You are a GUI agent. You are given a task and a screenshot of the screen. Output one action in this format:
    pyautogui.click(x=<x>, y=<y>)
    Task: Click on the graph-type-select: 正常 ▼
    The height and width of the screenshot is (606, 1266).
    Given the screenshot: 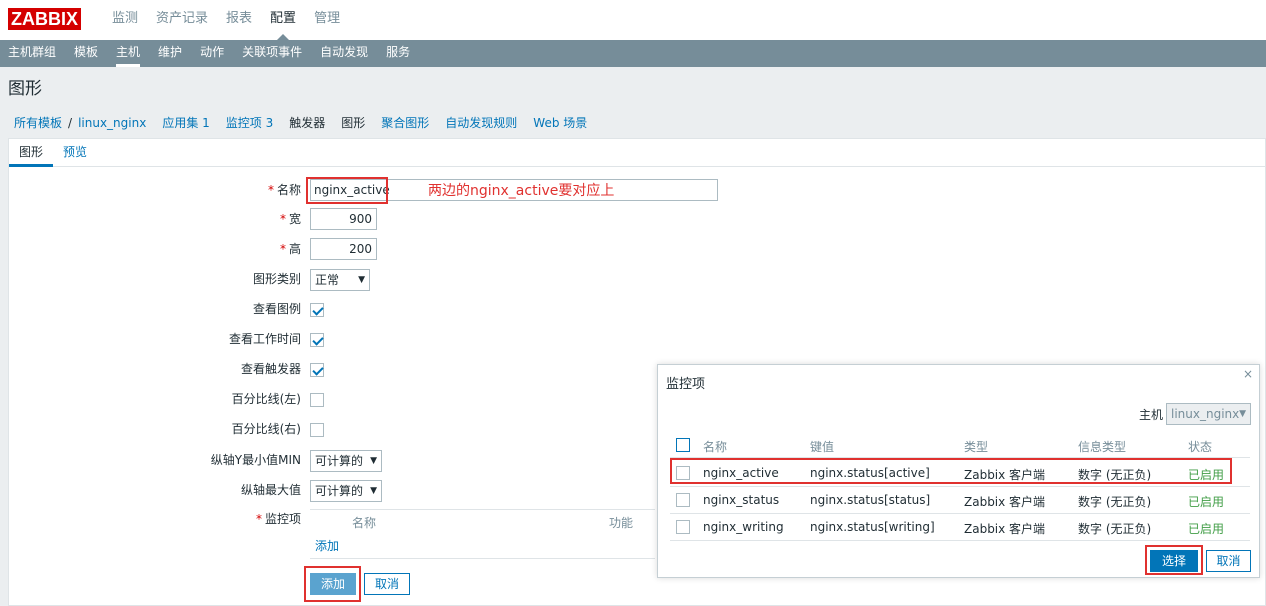 What is the action you would take?
    pyautogui.click(x=340, y=280)
    